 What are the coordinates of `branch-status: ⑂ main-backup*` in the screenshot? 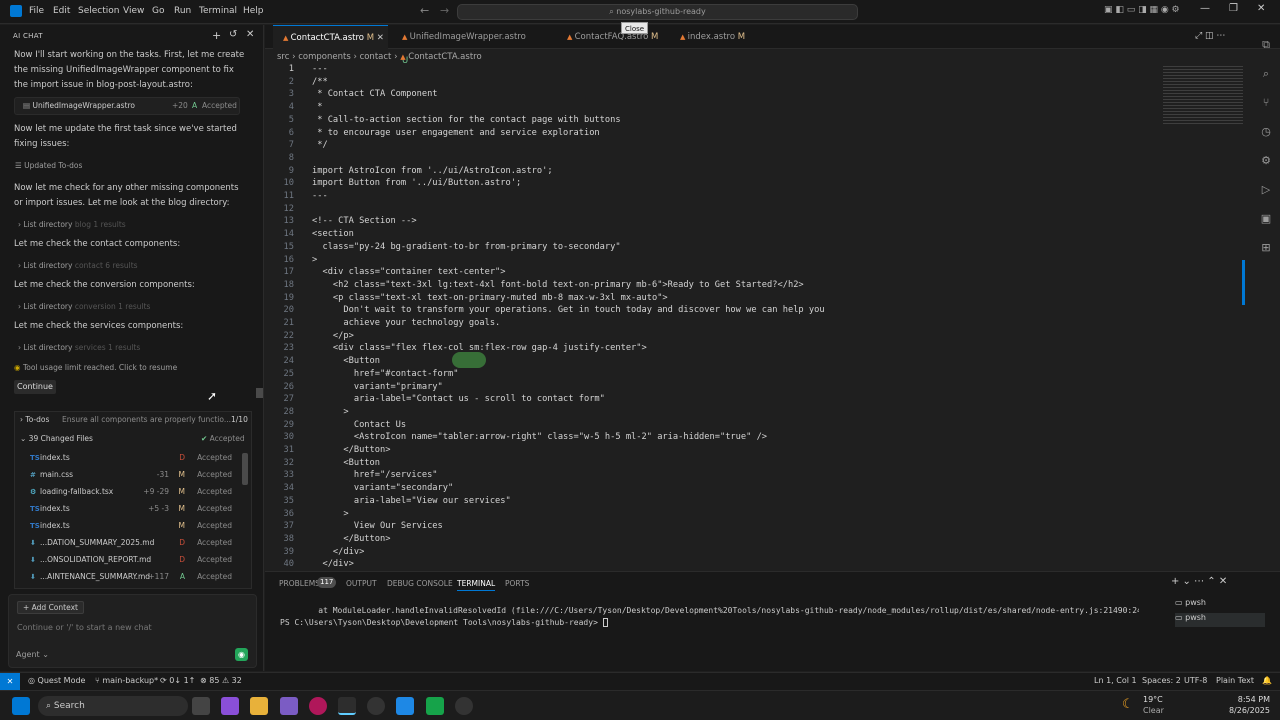 It's located at (126, 680).